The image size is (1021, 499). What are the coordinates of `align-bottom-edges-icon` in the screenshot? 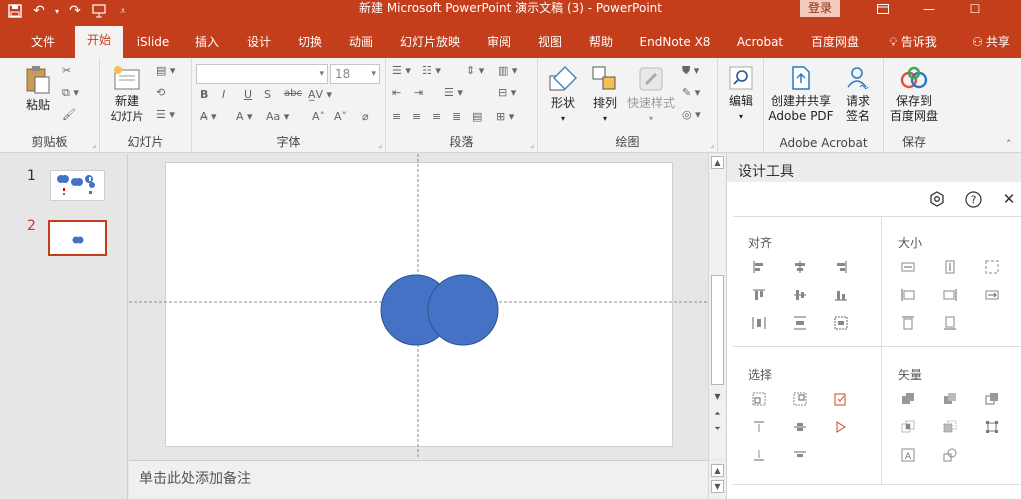 It's located at (841, 295).